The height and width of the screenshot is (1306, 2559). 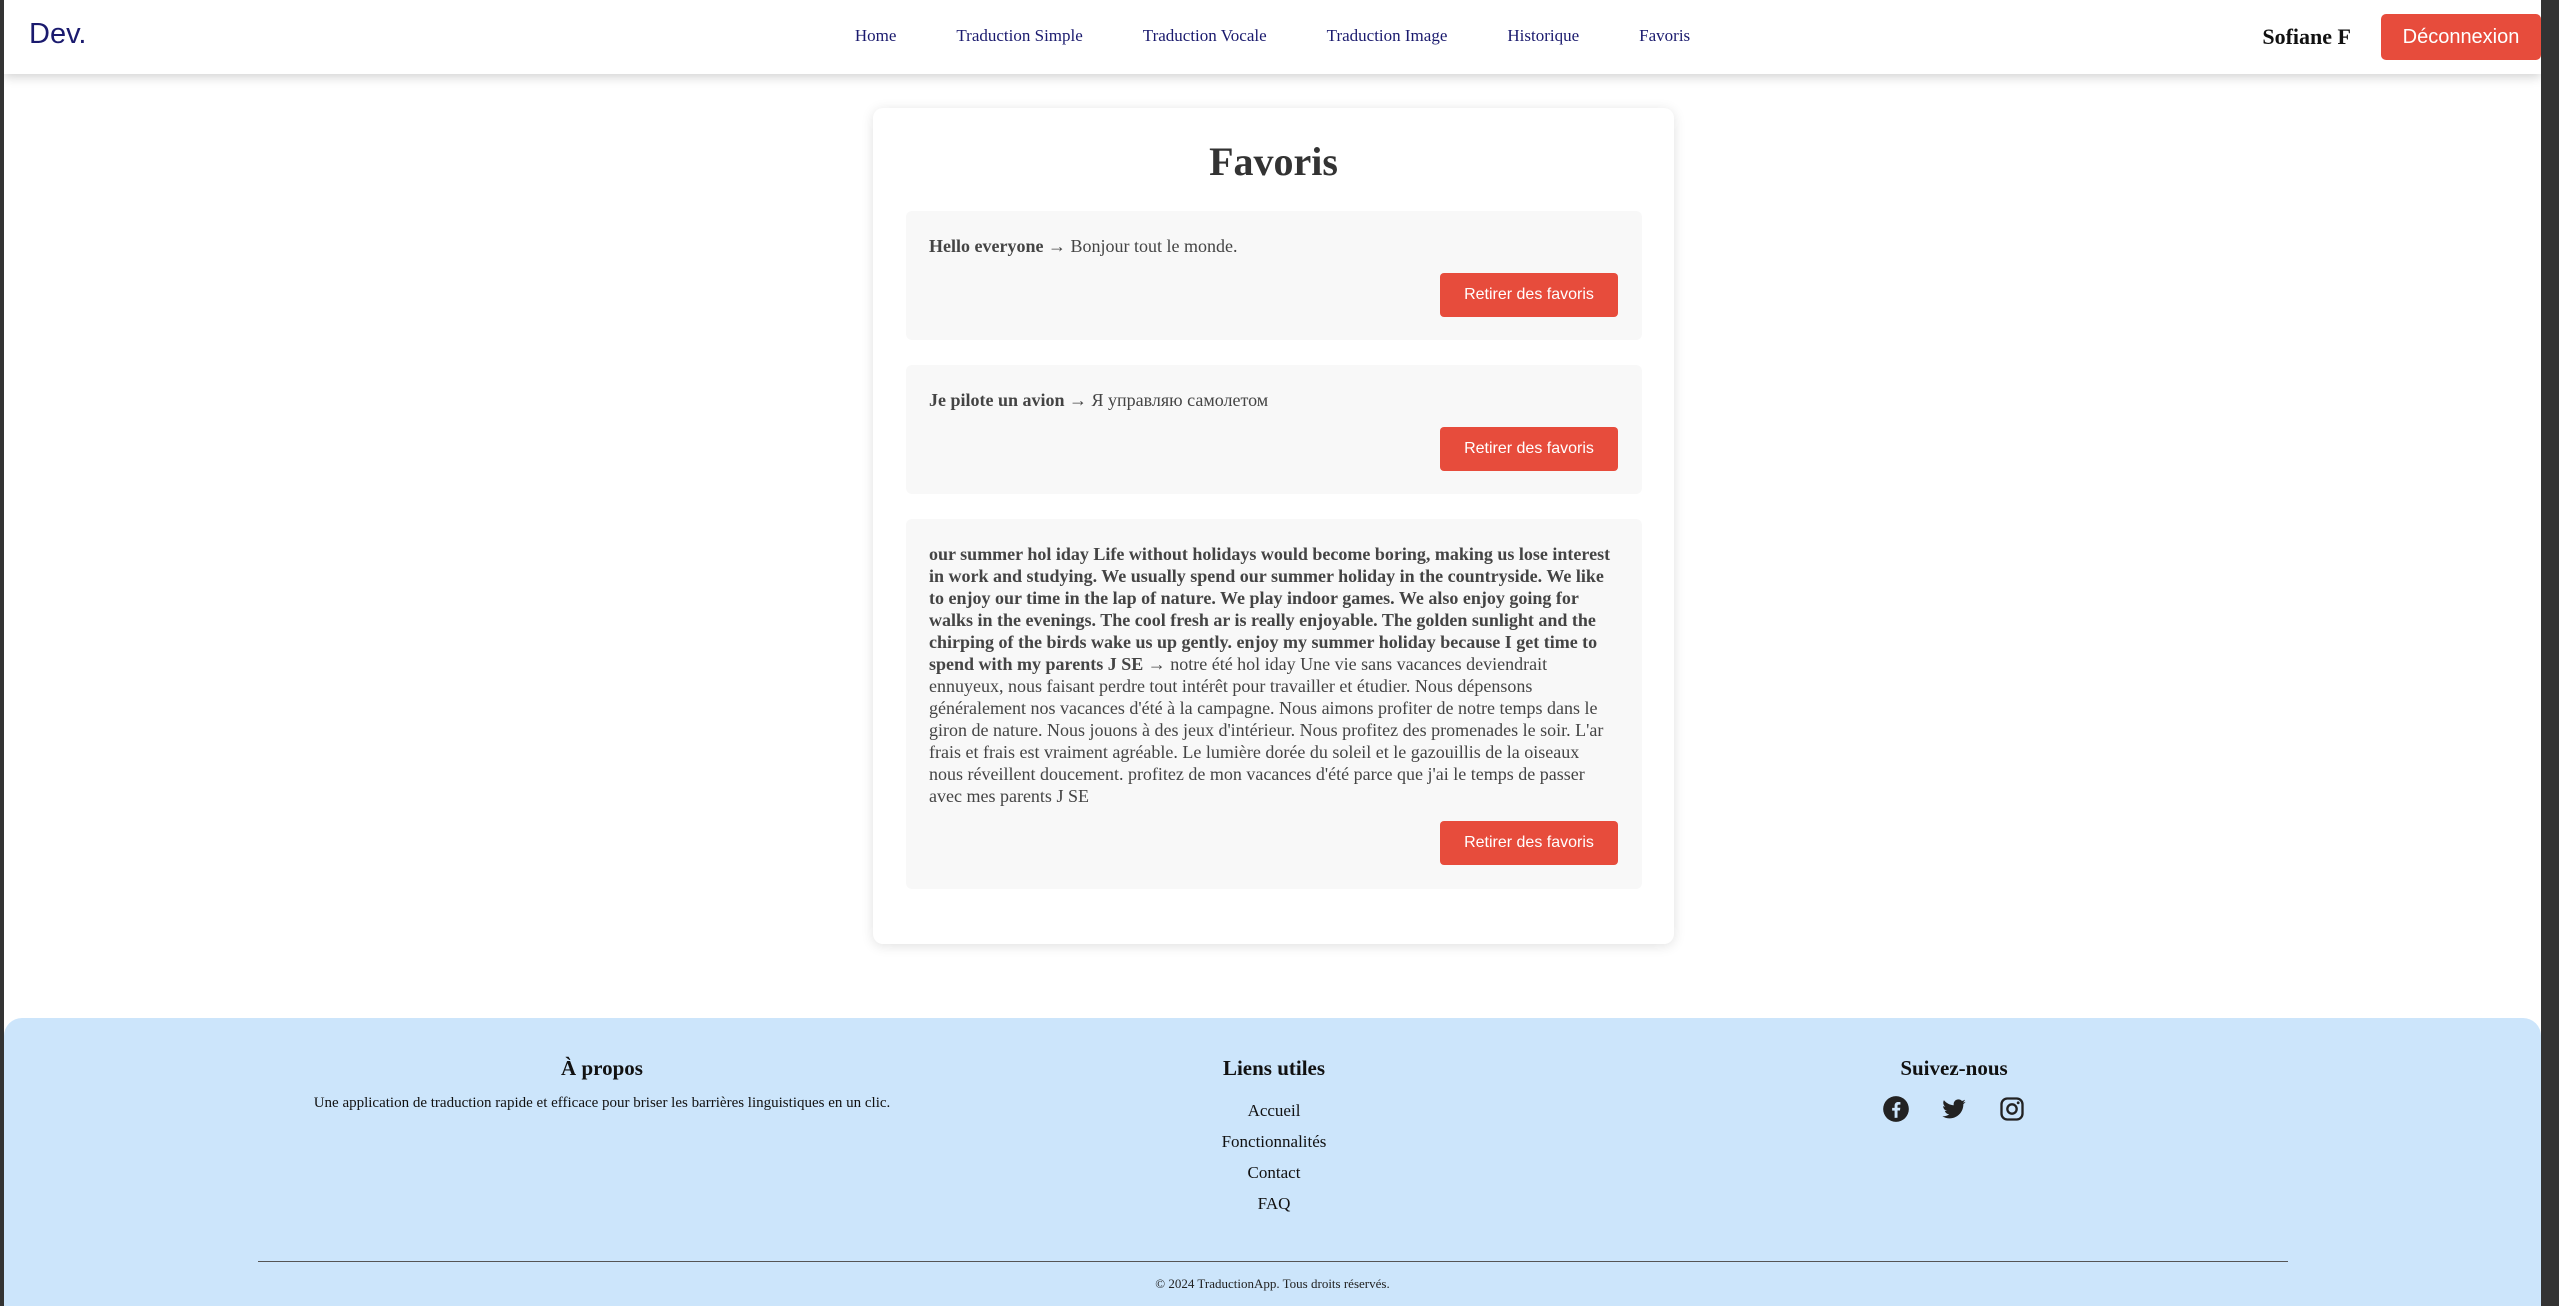 What do you see at coordinates (1543, 36) in the screenshot?
I see `nav-link-historique: Historique` at bounding box center [1543, 36].